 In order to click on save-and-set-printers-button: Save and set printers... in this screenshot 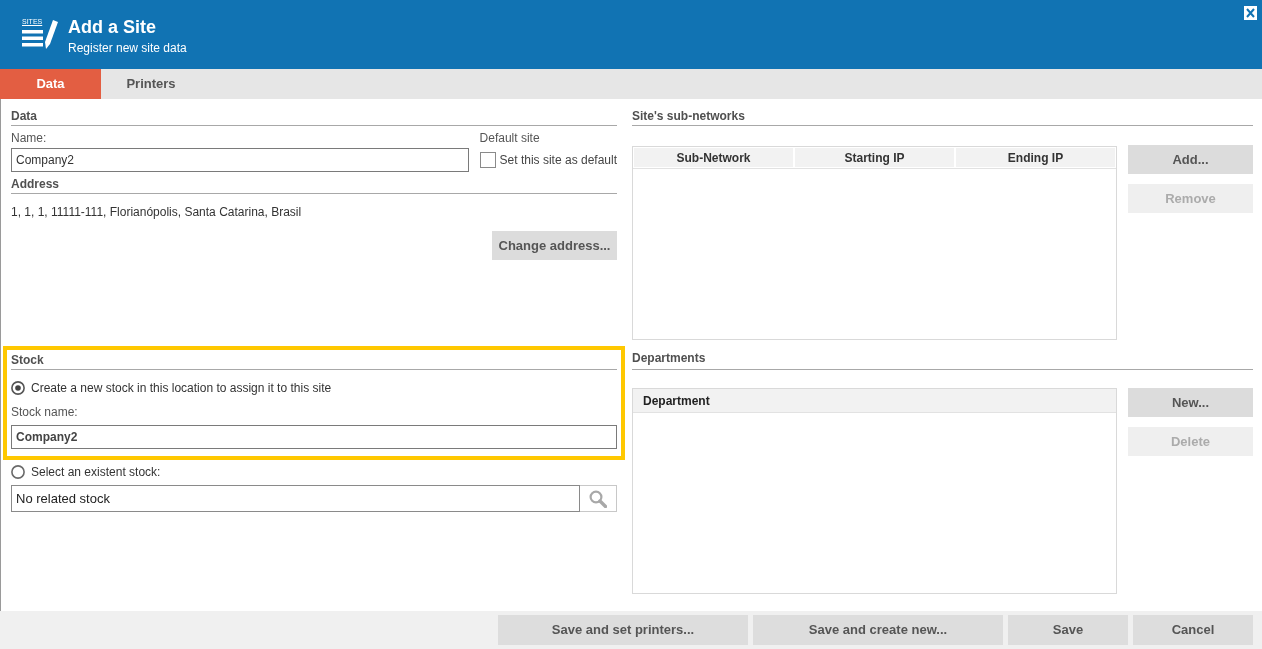, I will do `click(623, 630)`.